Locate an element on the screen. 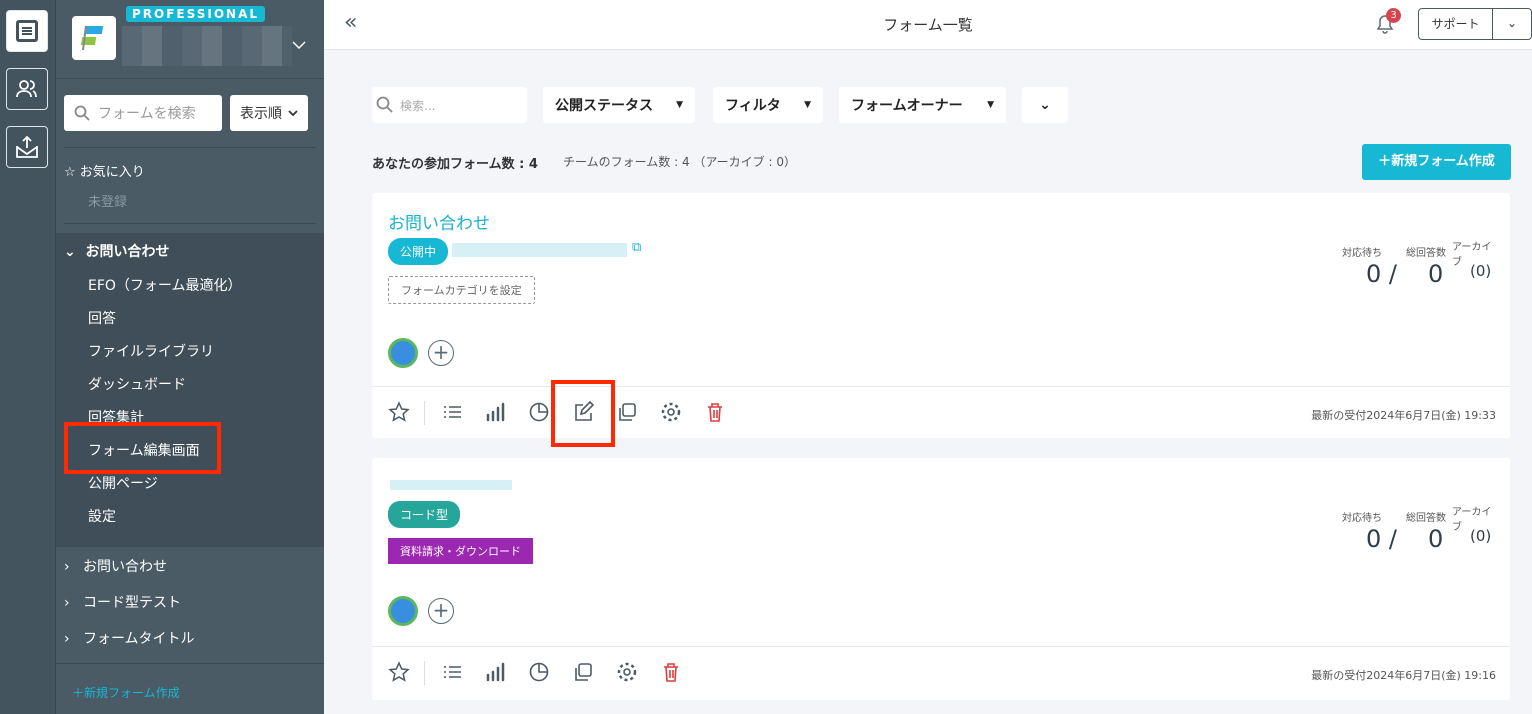 The width and height of the screenshot is (1532, 714). form-search-input: フォームを検索 is located at coordinates (143, 113).